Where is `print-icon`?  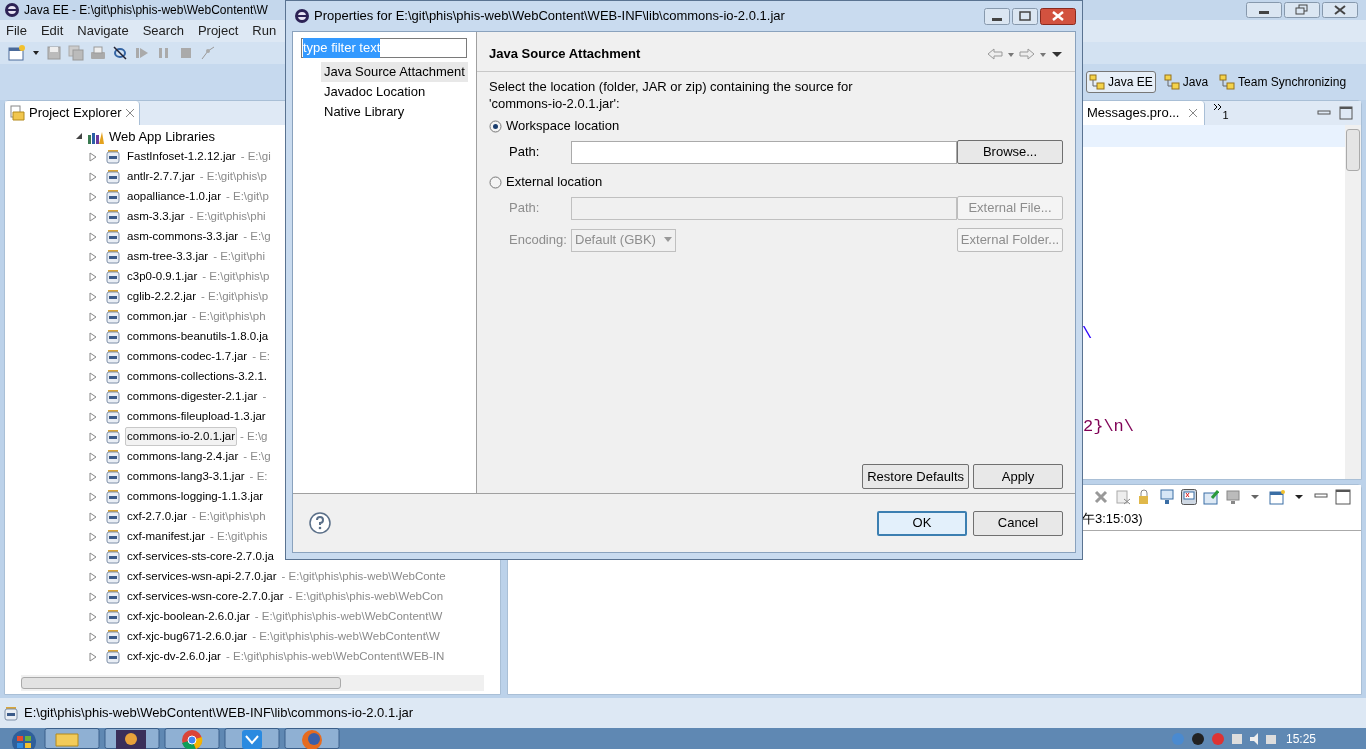
print-icon is located at coordinates (98, 52).